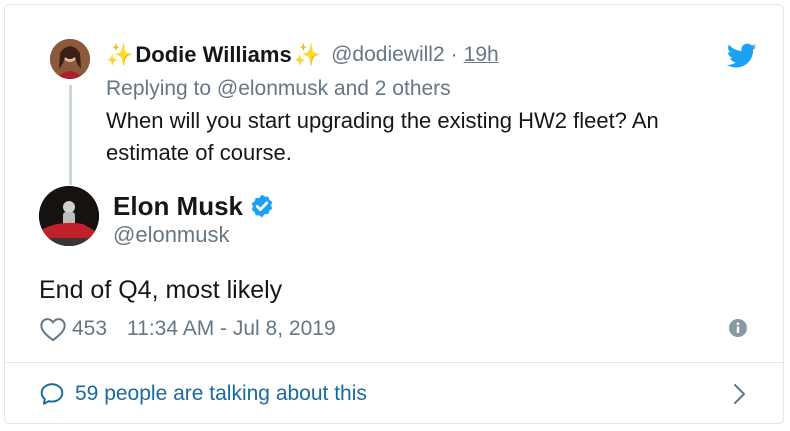 Image resolution: width=790 pixels, height=431 pixels. I want to click on heart-icon, so click(53, 329).